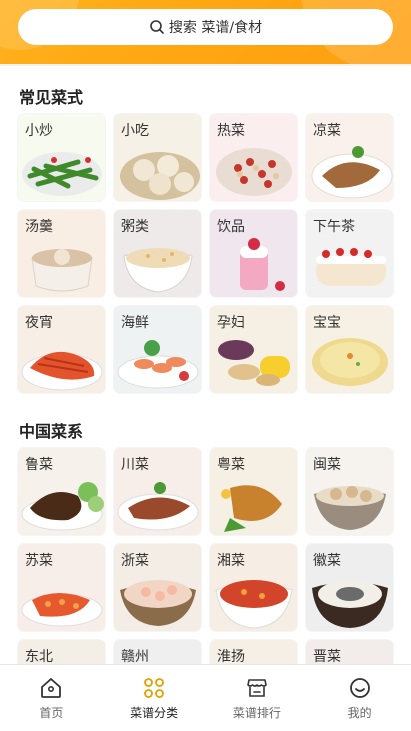  Describe the element at coordinates (253, 587) in the screenshot. I see `category-card-xiang: 湘菜` at that location.